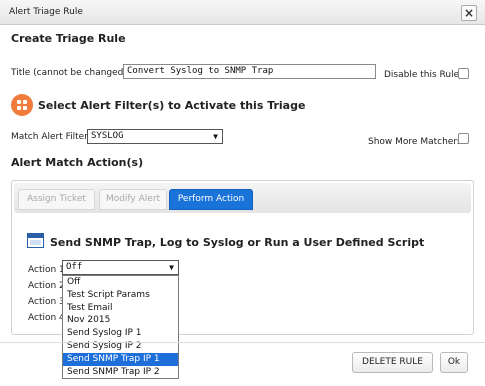  I want to click on disable-rule-label: Disable this Rule, so click(422, 75).